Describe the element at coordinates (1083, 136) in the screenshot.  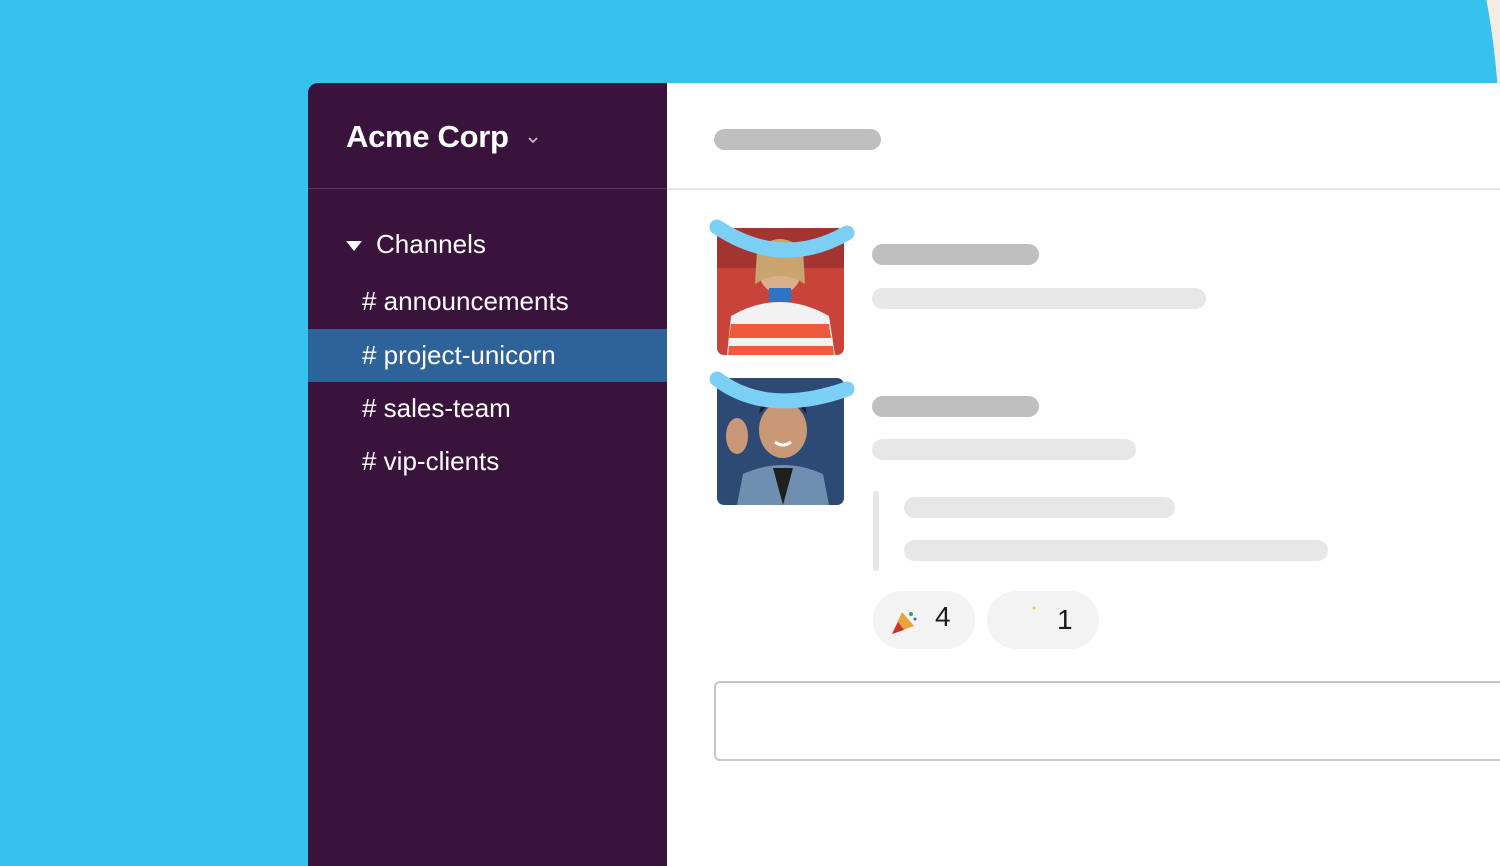
I see `channel-header` at that location.